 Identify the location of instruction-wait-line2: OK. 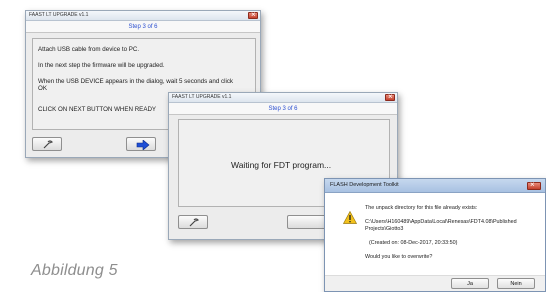
(42, 88).